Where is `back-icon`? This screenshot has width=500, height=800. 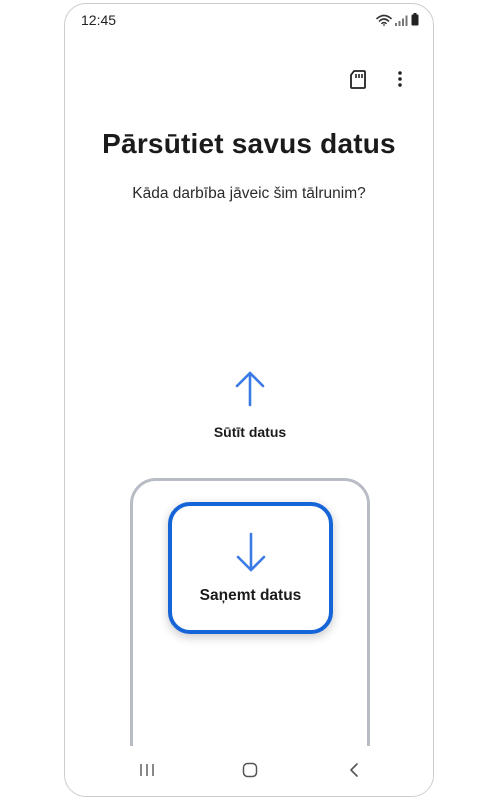 back-icon is located at coordinates (354, 770).